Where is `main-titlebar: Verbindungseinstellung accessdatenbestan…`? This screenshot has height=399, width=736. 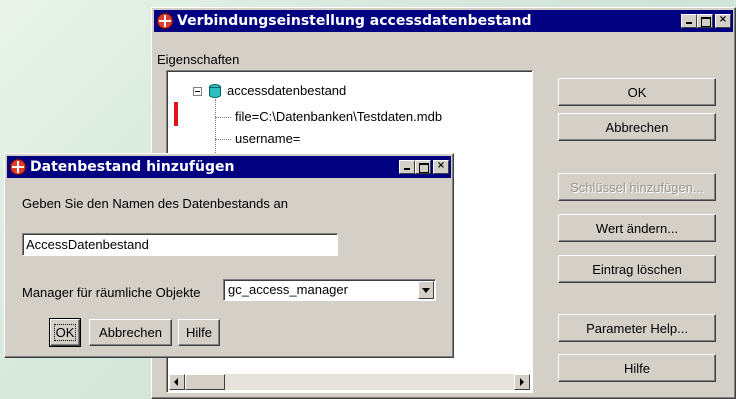
main-titlebar: Verbindungseinstellung accessdatenbestan… is located at coordinates (443, 21).